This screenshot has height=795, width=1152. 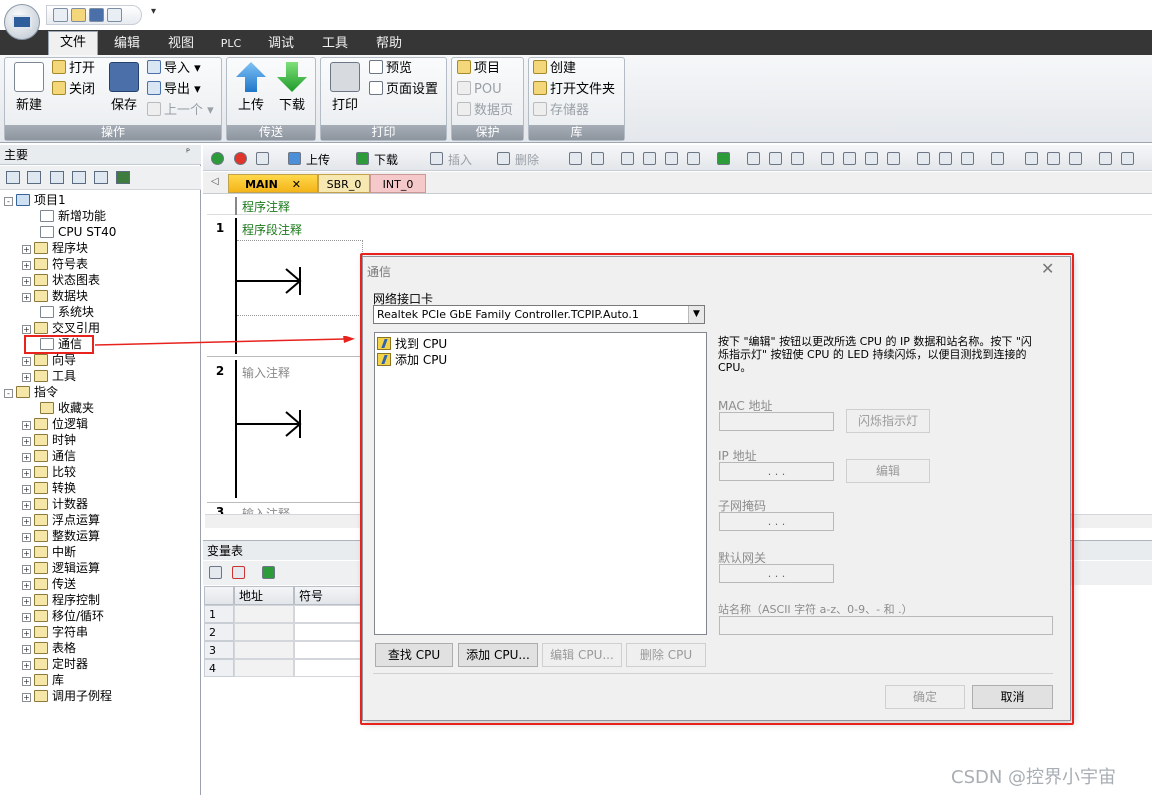 What do you see at coordinates (478, 69) in the screenshot?
I see `project-protect-button: 项目` at bounding box center [478, 69].